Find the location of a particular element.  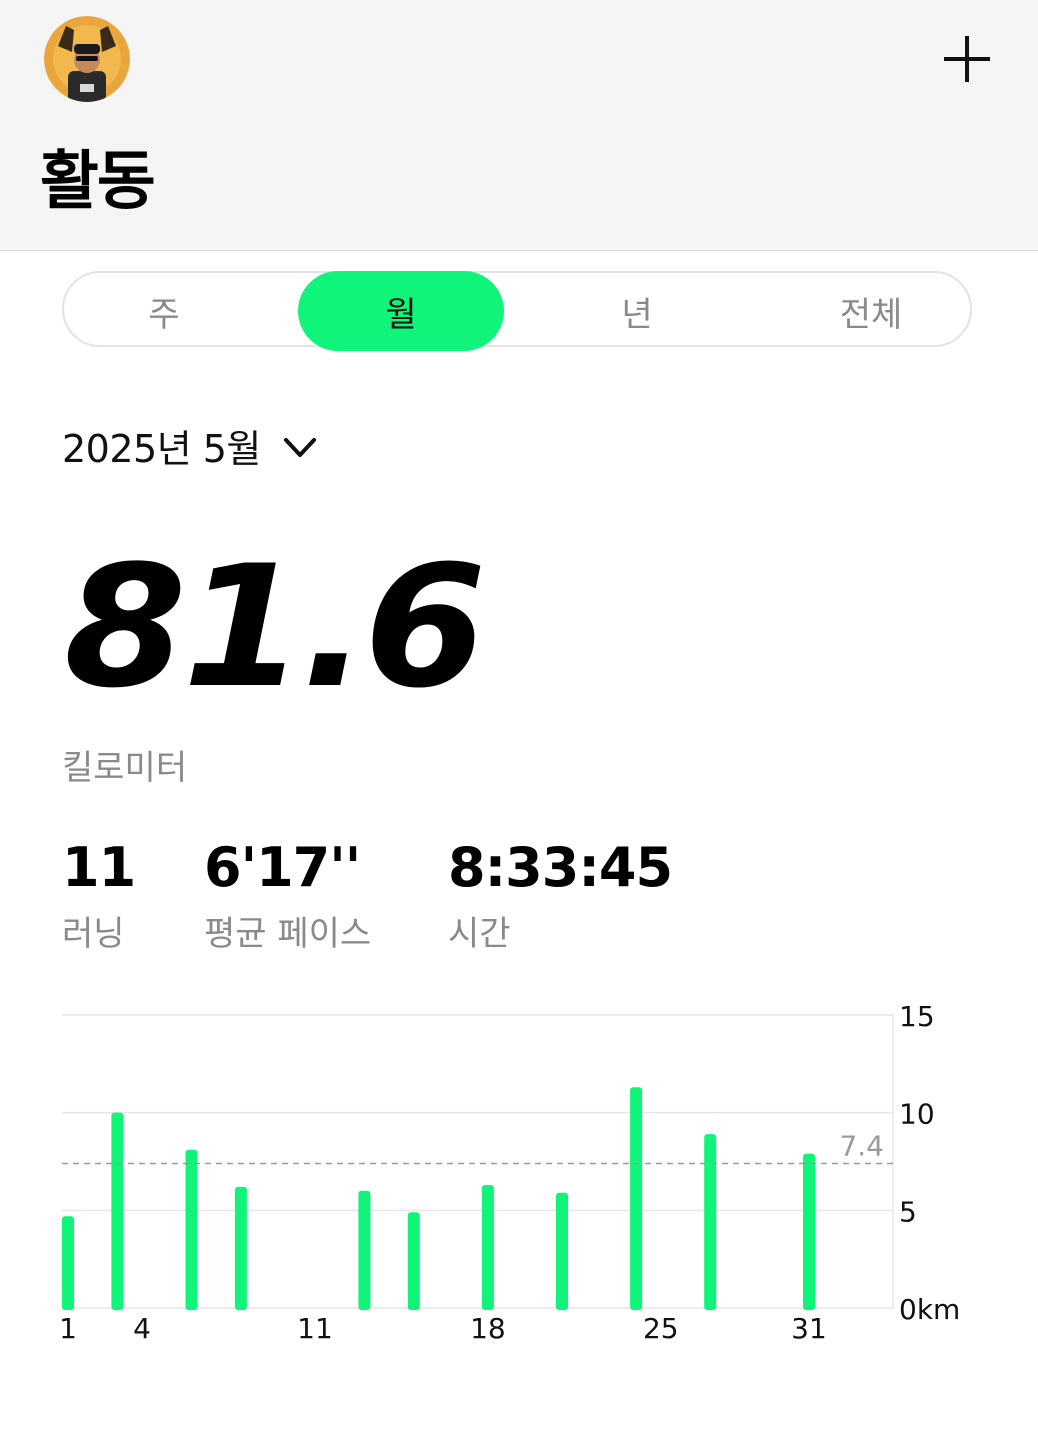

tab-year: 년 is located at coordinates (637, 311).